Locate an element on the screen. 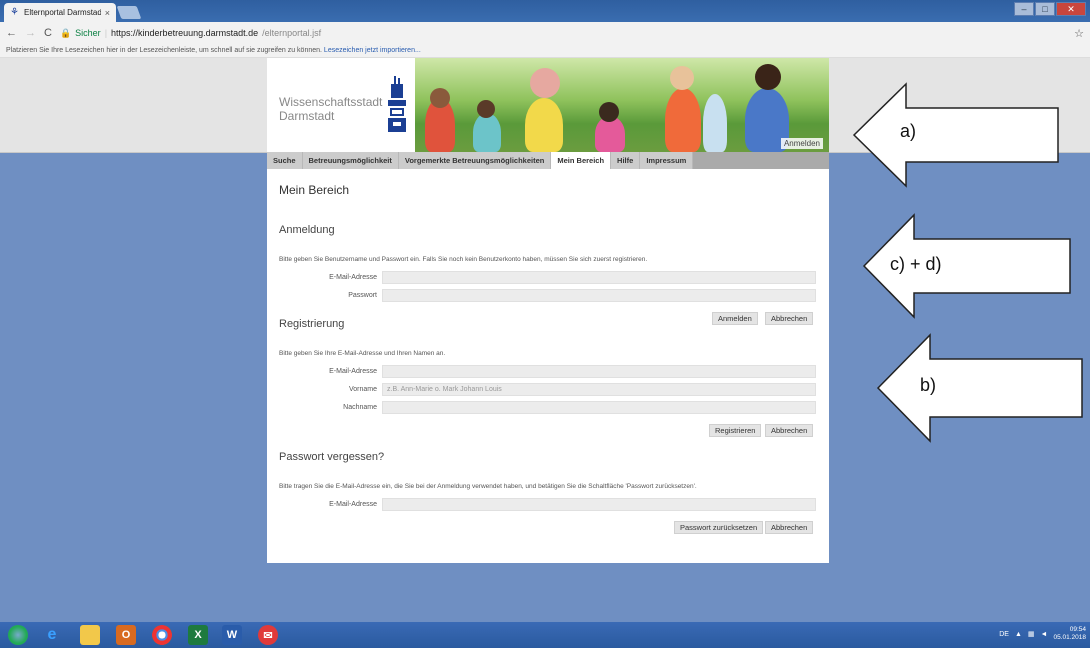 This screenshot has height=648, width=1090. volume-icon: ◄ is located at coordinates (1044, 634).